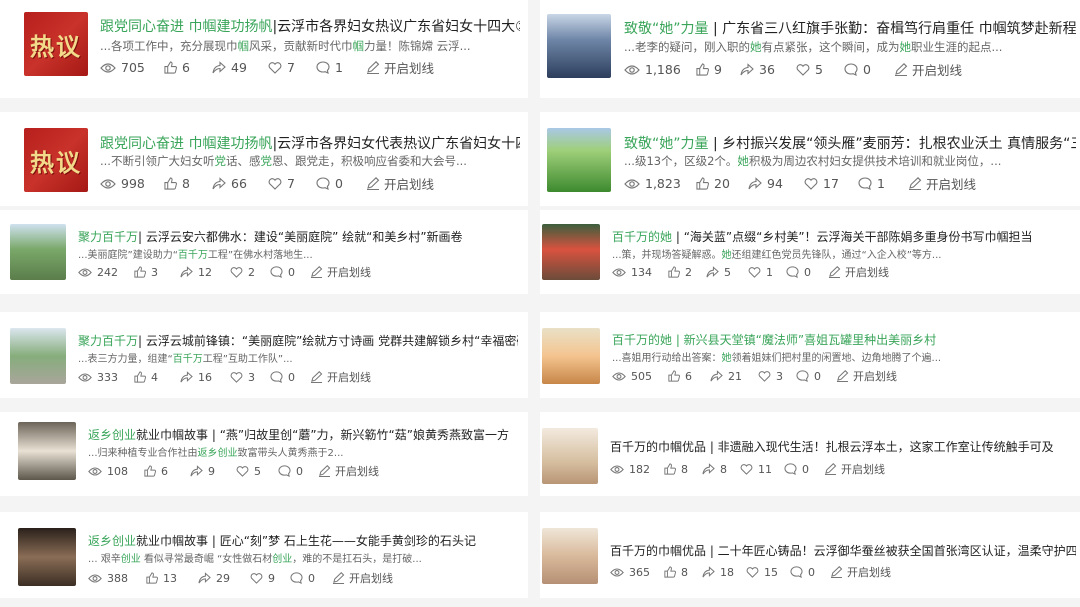  Describe the element at coordinates (844, 236) in the screenshot. I see `article-title: 百千万的她 | “海关蓝”点缀“乡村美”！云浮海关干部陈娟多重身份书写巾帼担当` at that location.